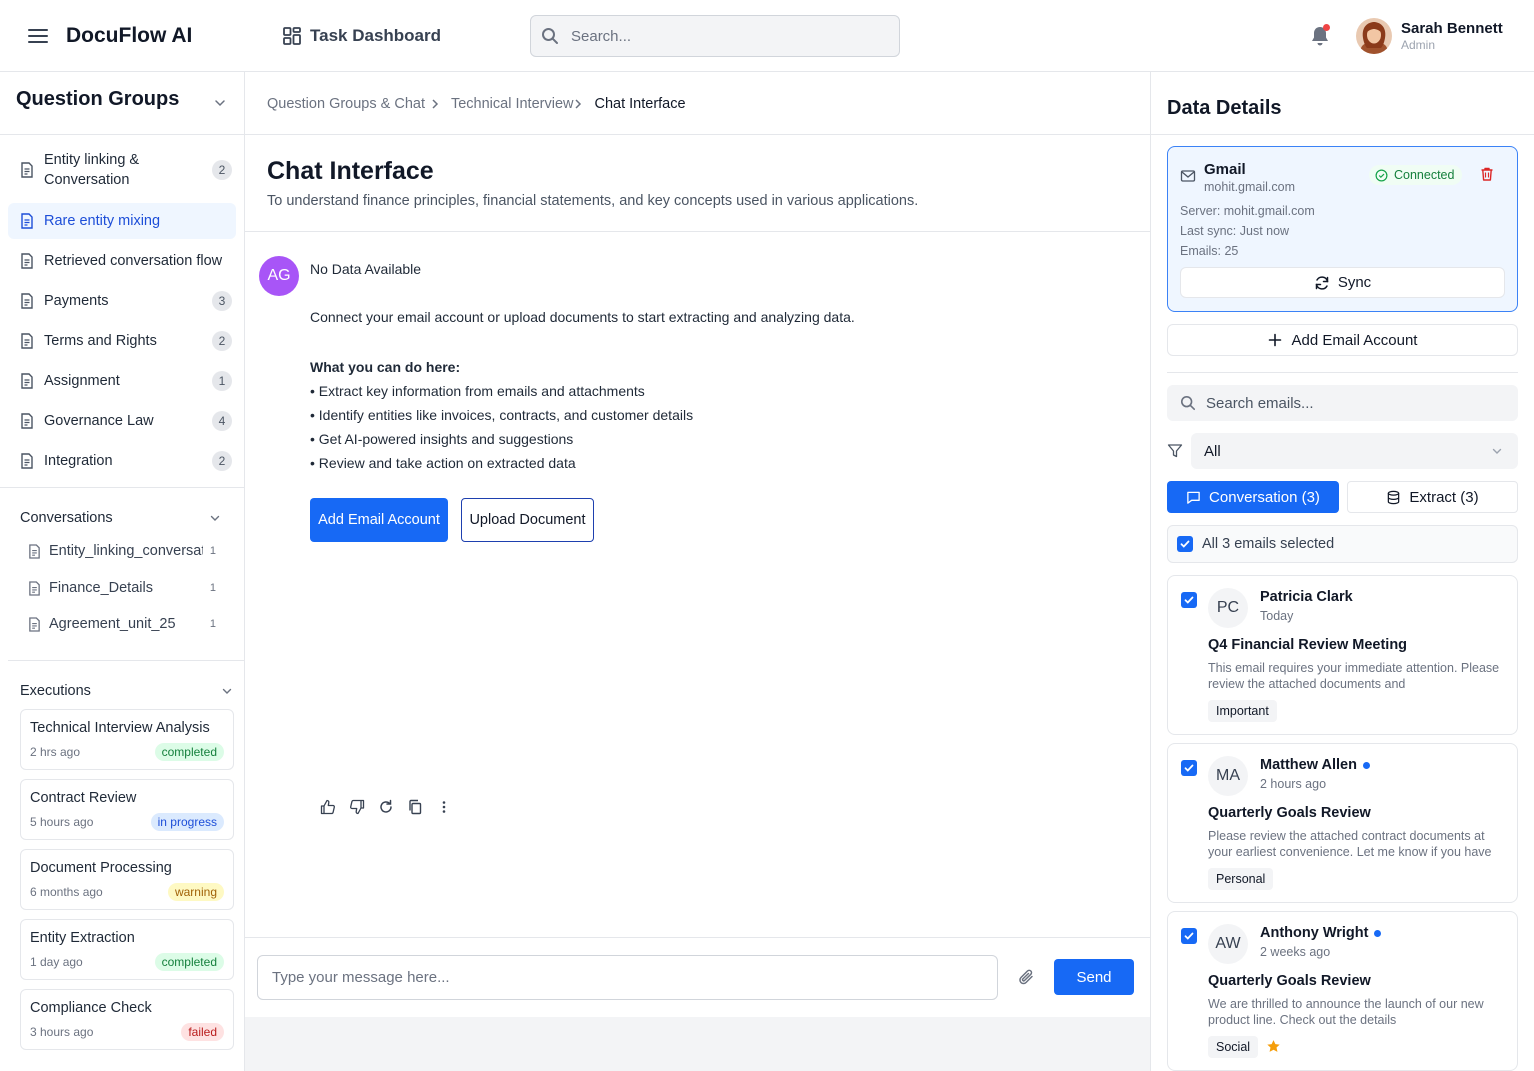  I want to click on execution-title: Contract Review, so click(83, 798).